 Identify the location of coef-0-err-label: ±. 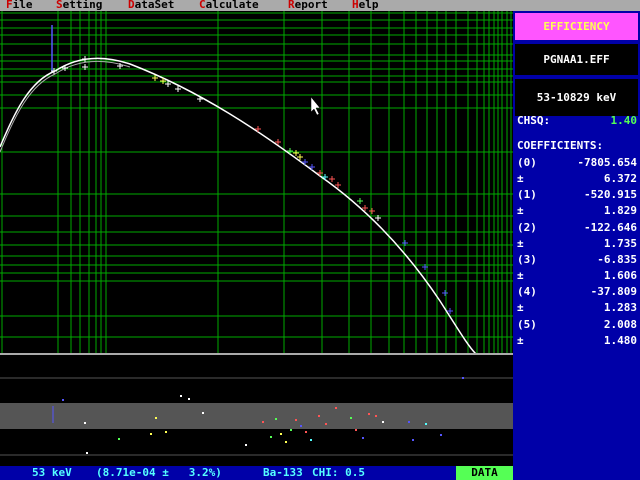
(520, 178).